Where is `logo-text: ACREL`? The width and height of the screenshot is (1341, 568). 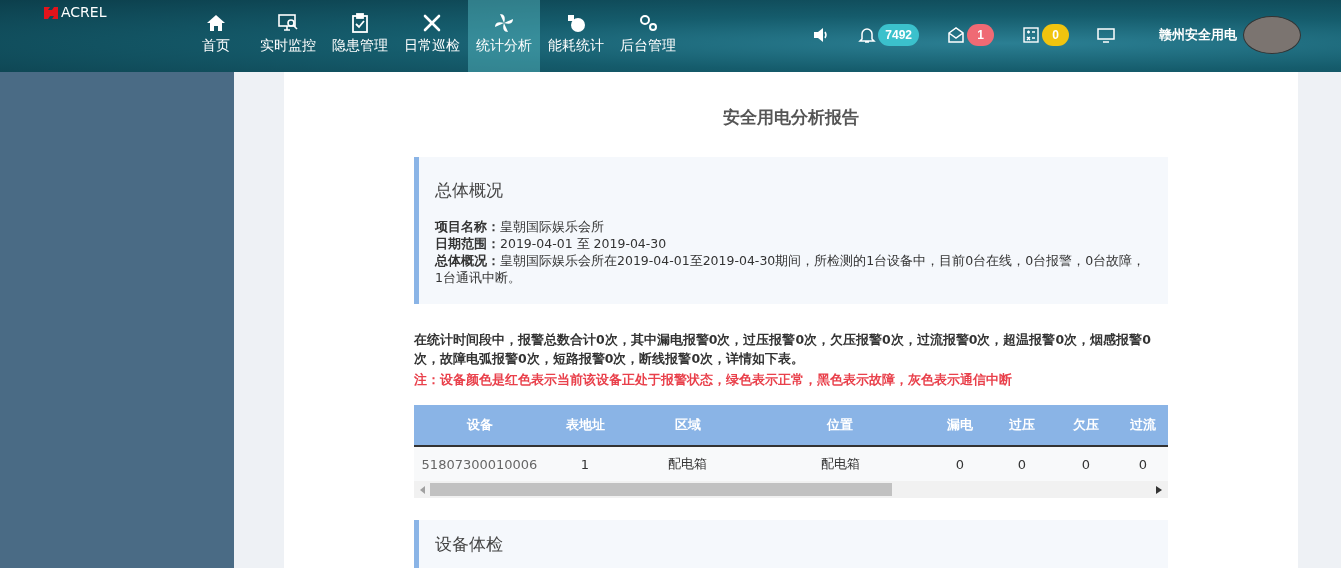
logo-text: ACREL is located at coordinates (84, 12).